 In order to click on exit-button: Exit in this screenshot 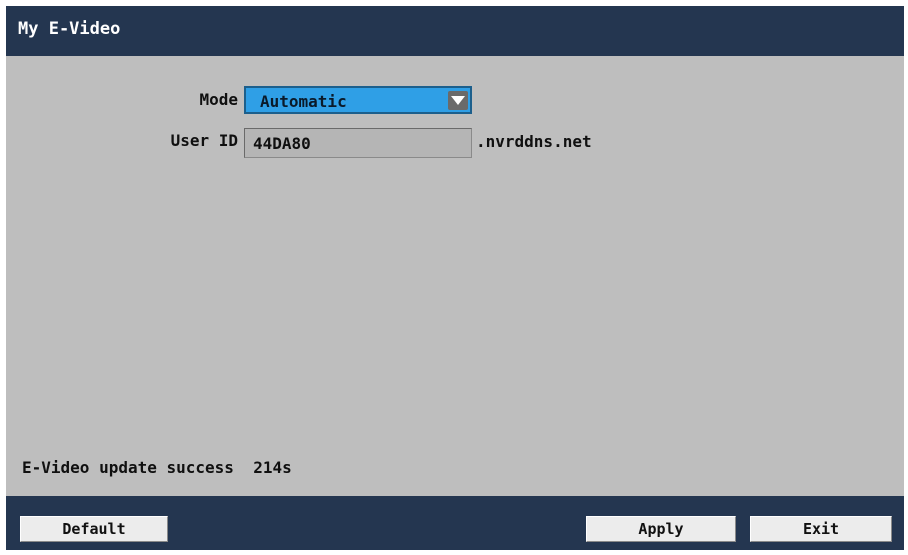, I will do `click(821, 529)`.